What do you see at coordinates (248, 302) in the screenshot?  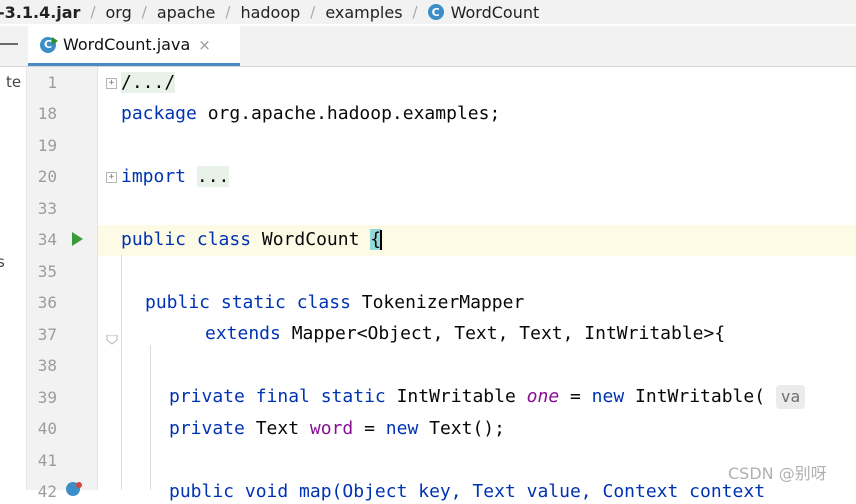 I see `keyword: public static class` at bounding box center [248, 302].